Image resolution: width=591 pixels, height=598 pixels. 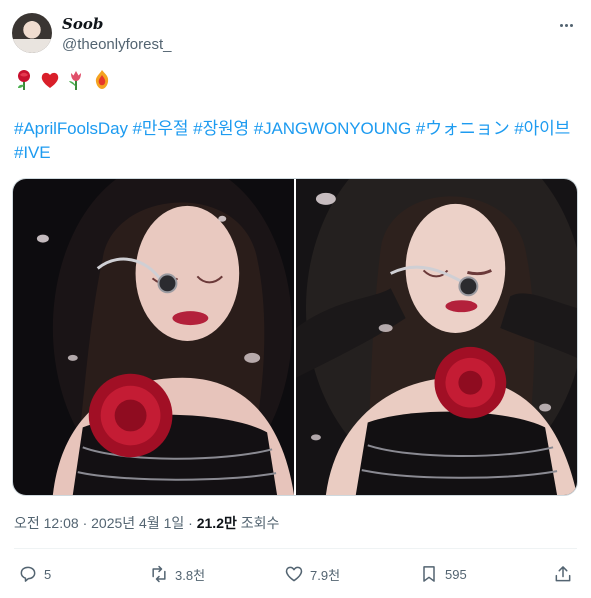 I want to click on red-heart-icon, so click(x=50, y=80).